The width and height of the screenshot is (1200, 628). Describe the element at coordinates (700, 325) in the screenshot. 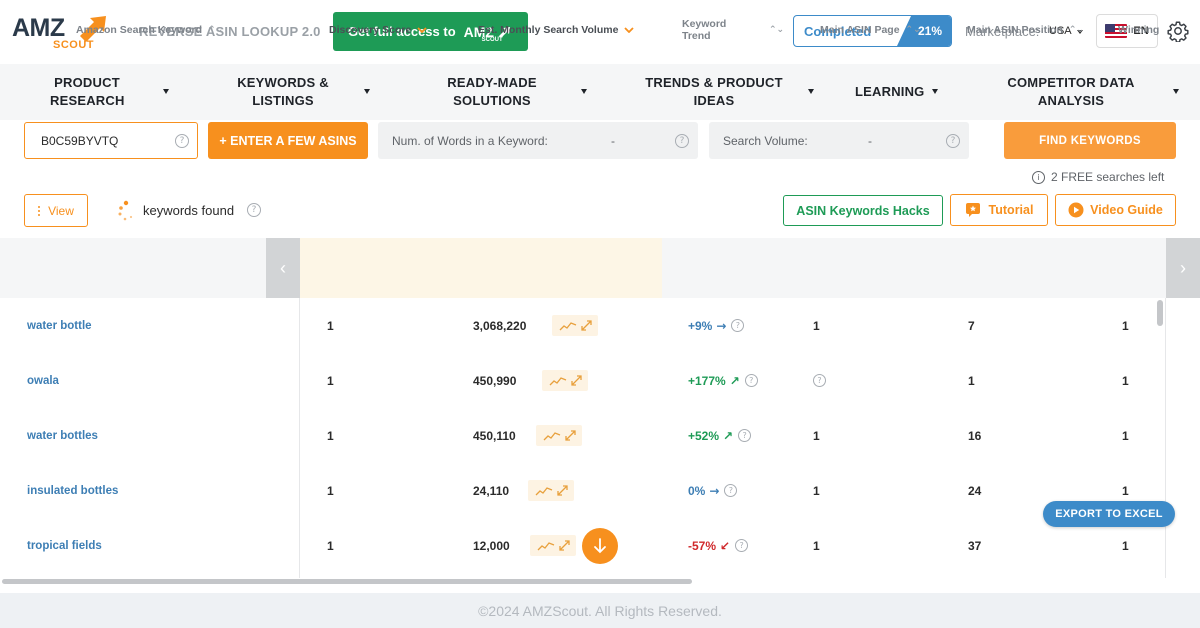

I see `keyword-trend-value: +9%` at that location.